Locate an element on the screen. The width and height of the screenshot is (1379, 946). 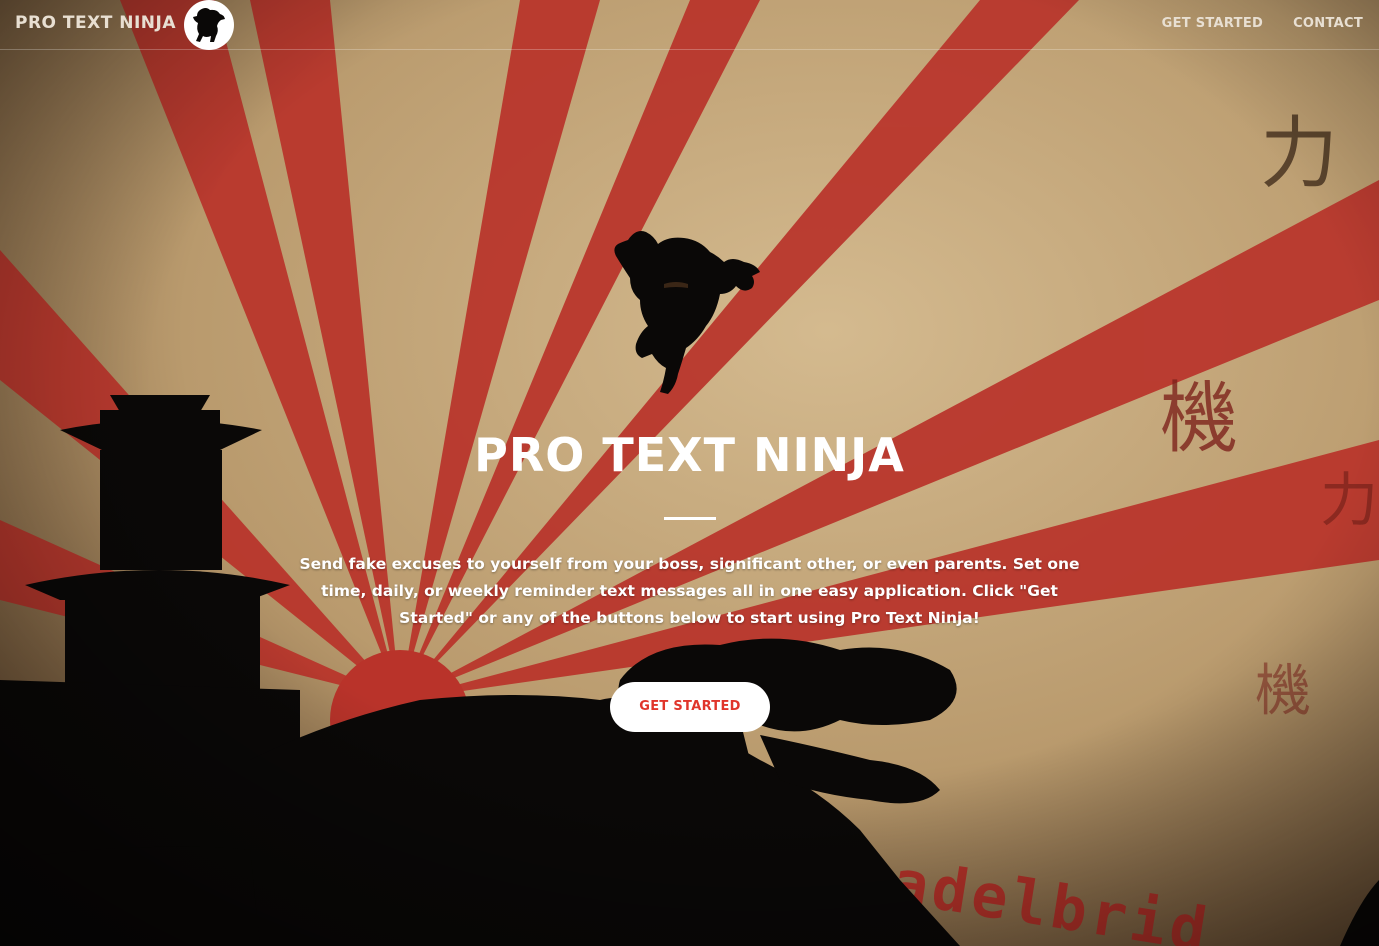
nav-links: GET STARTED CONTACT is located at coordinates (1262, 23).